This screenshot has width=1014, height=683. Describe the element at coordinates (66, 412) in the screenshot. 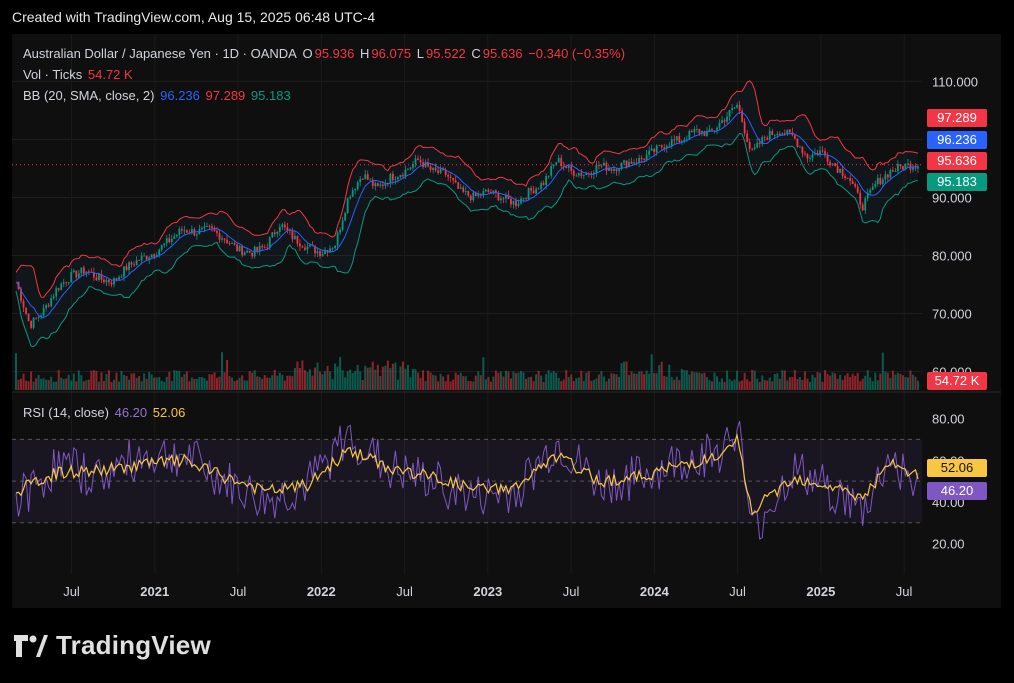

I see `rsi-label: RSI (14, close)` at that location.